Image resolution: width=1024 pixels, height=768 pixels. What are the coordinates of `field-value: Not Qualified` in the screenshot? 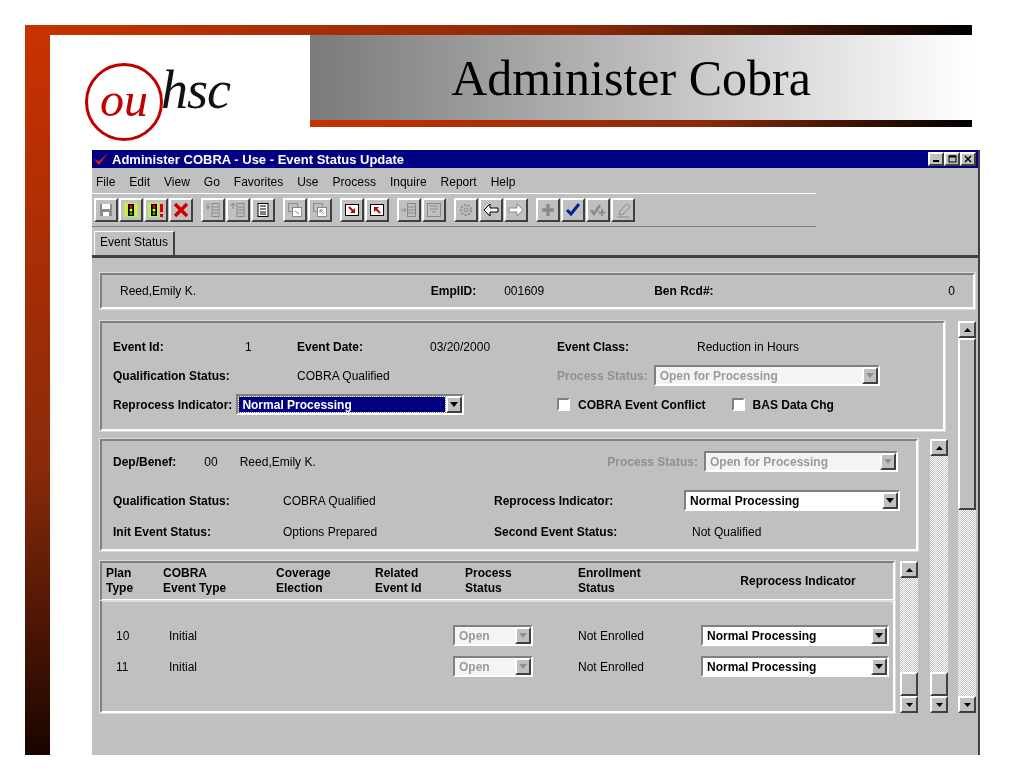 It's located at (727, 532).